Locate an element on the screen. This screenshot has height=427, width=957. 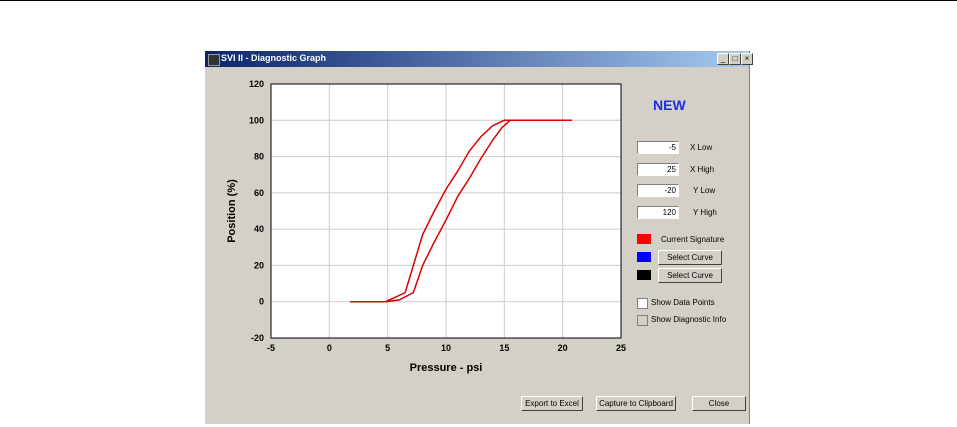
curve-2-swatch is located at coordinates (644, 257).